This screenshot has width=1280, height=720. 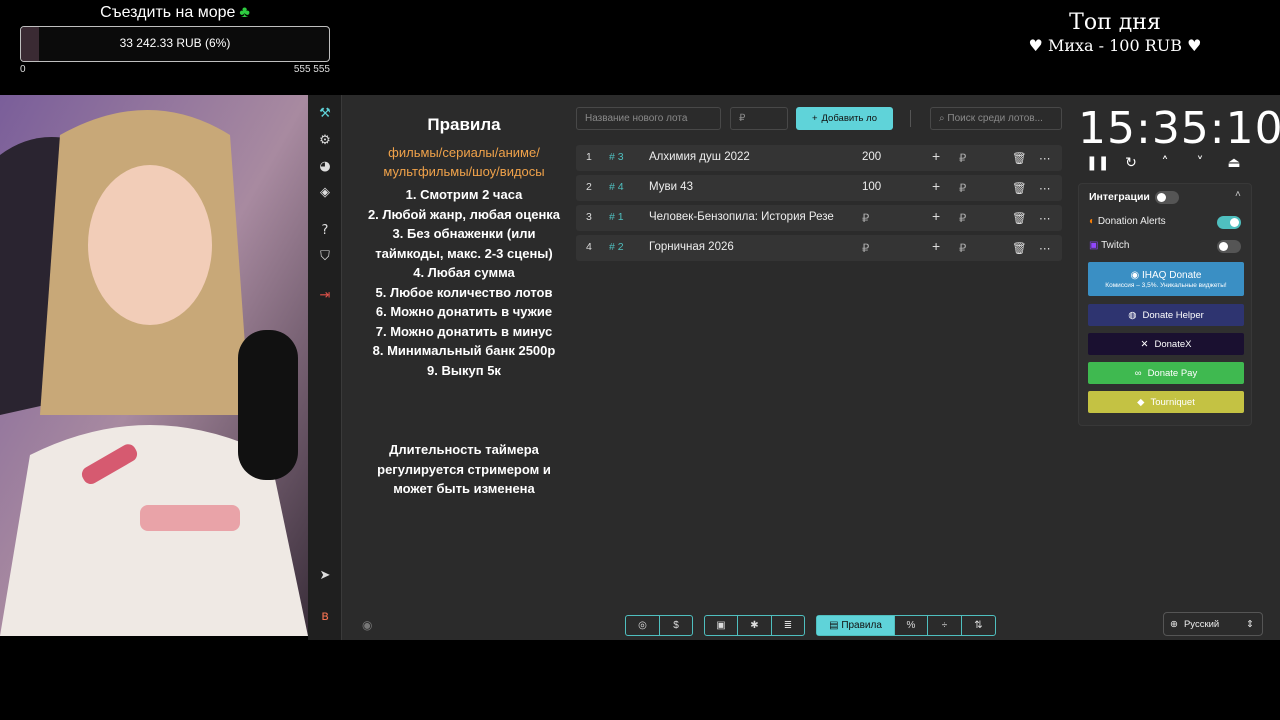 What do you see at coordinates (1250, 624) in the screenshot?
I see `chevron-updown-icon: ⇕` at bounding box center [1250, 624].